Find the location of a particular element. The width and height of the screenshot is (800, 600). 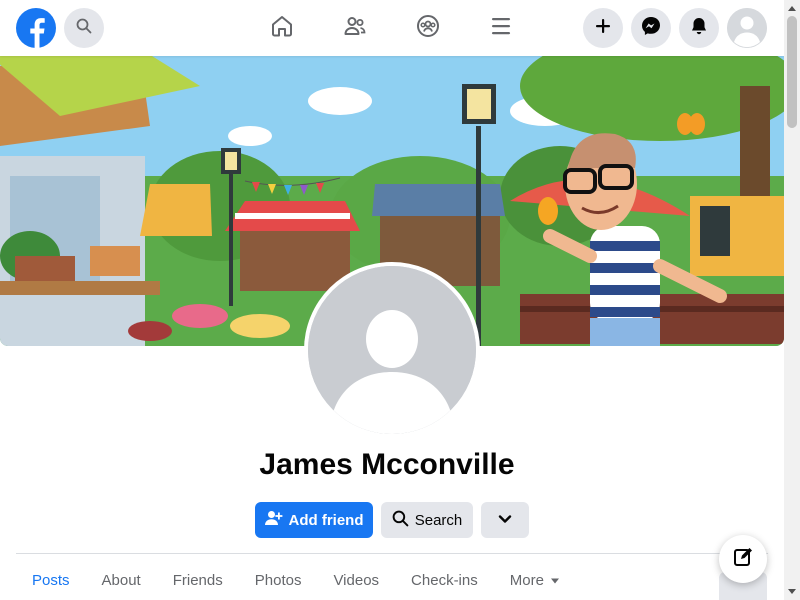

tab-label: Photos is located at coordinates (278, 580).